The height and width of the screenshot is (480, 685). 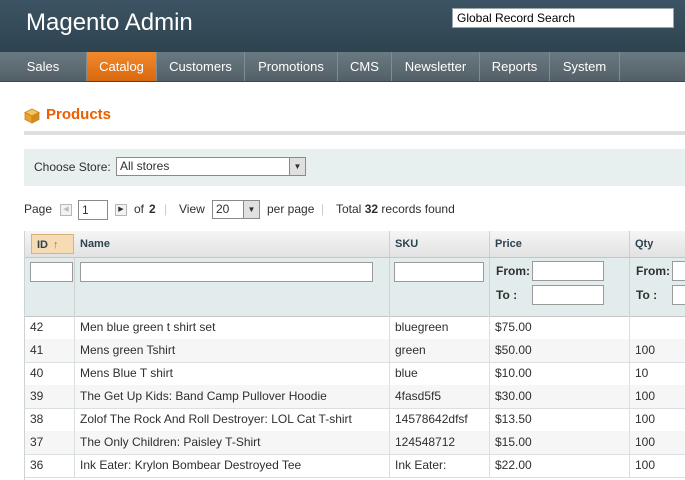 What do you see at coordinates (563, 18) in the screenshot?
I see `global-search-input: Global Record Search` at bounding box center [563, 18].